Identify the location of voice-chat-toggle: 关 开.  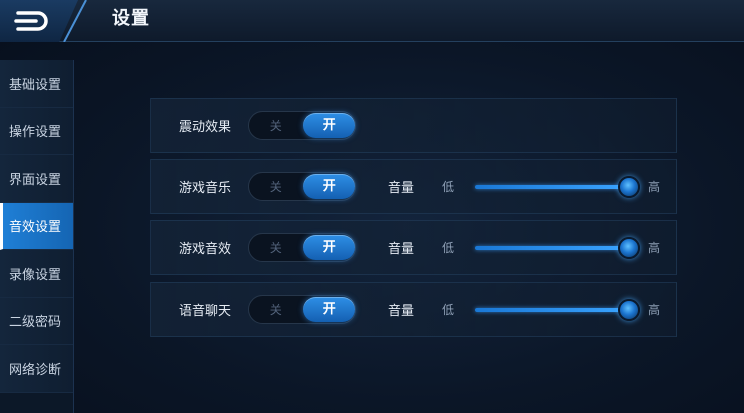
(302, 309).